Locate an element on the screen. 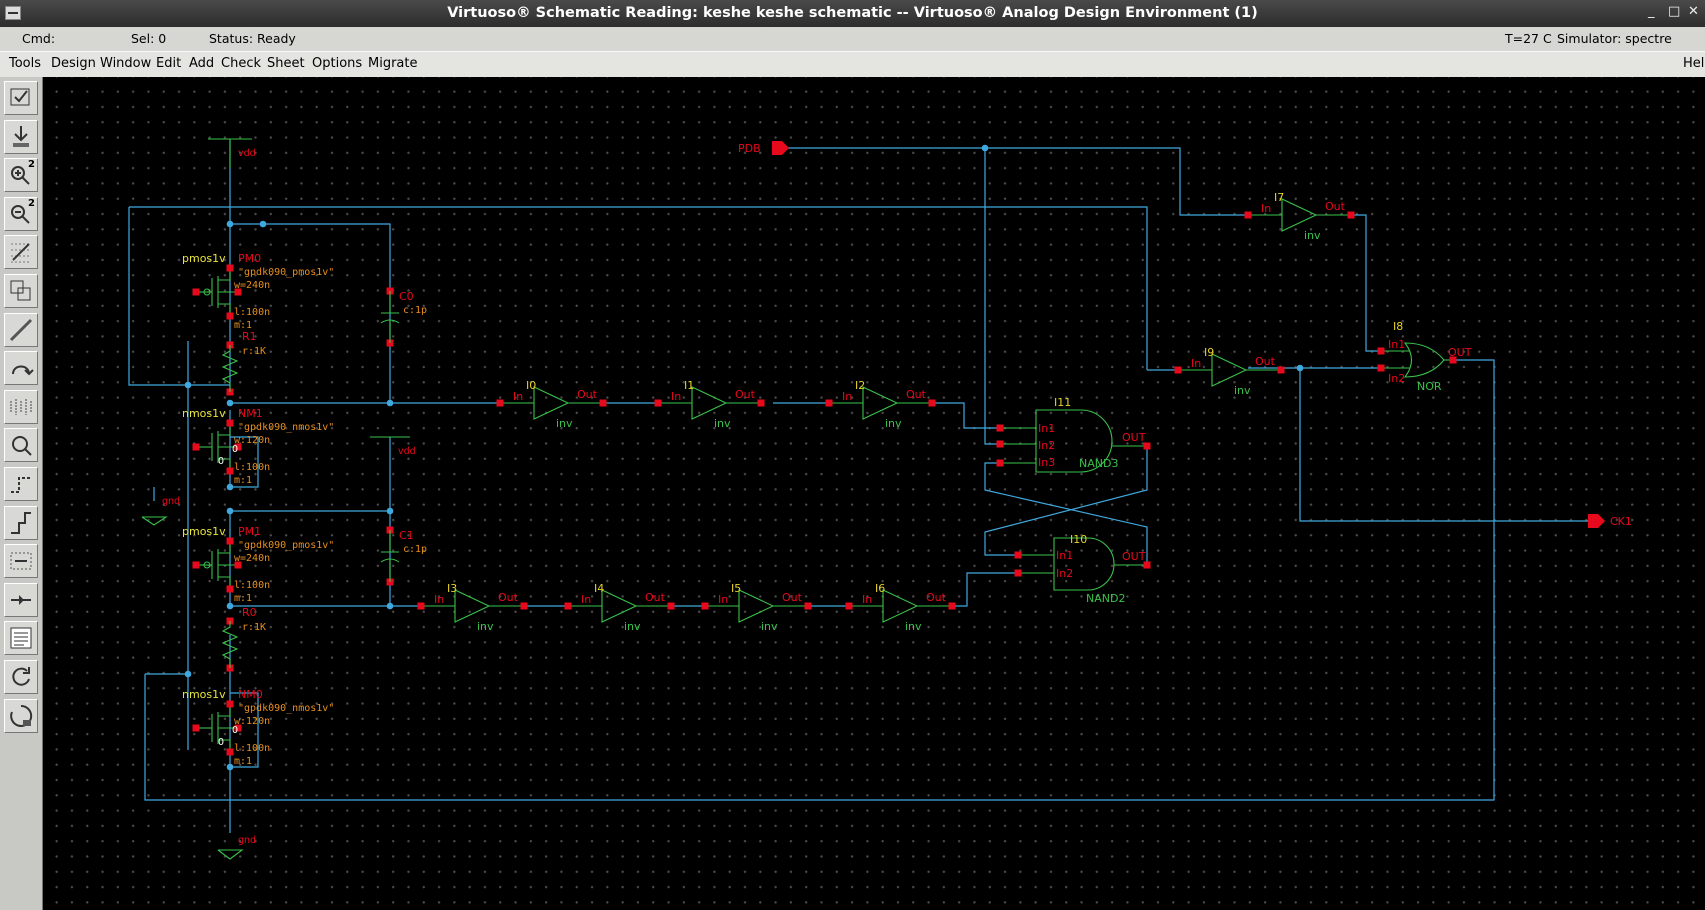 The height and width of the screenshot is (910, 1705). maximize-icon: □ is located at coordinates (1674, 11).